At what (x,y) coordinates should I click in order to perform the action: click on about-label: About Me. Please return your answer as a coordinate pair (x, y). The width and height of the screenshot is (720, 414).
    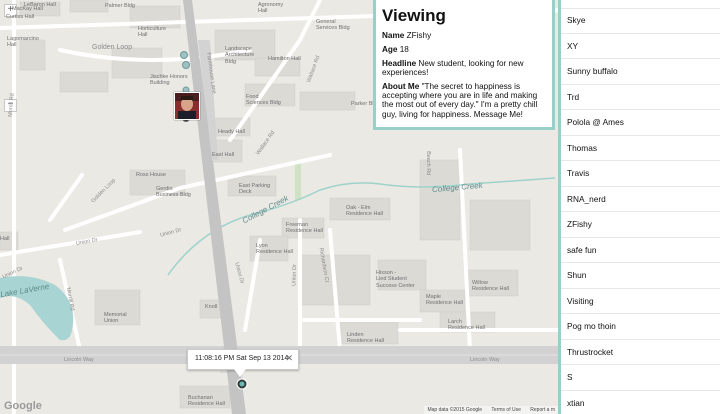
    Looking at the image, I should click on (401, 86).